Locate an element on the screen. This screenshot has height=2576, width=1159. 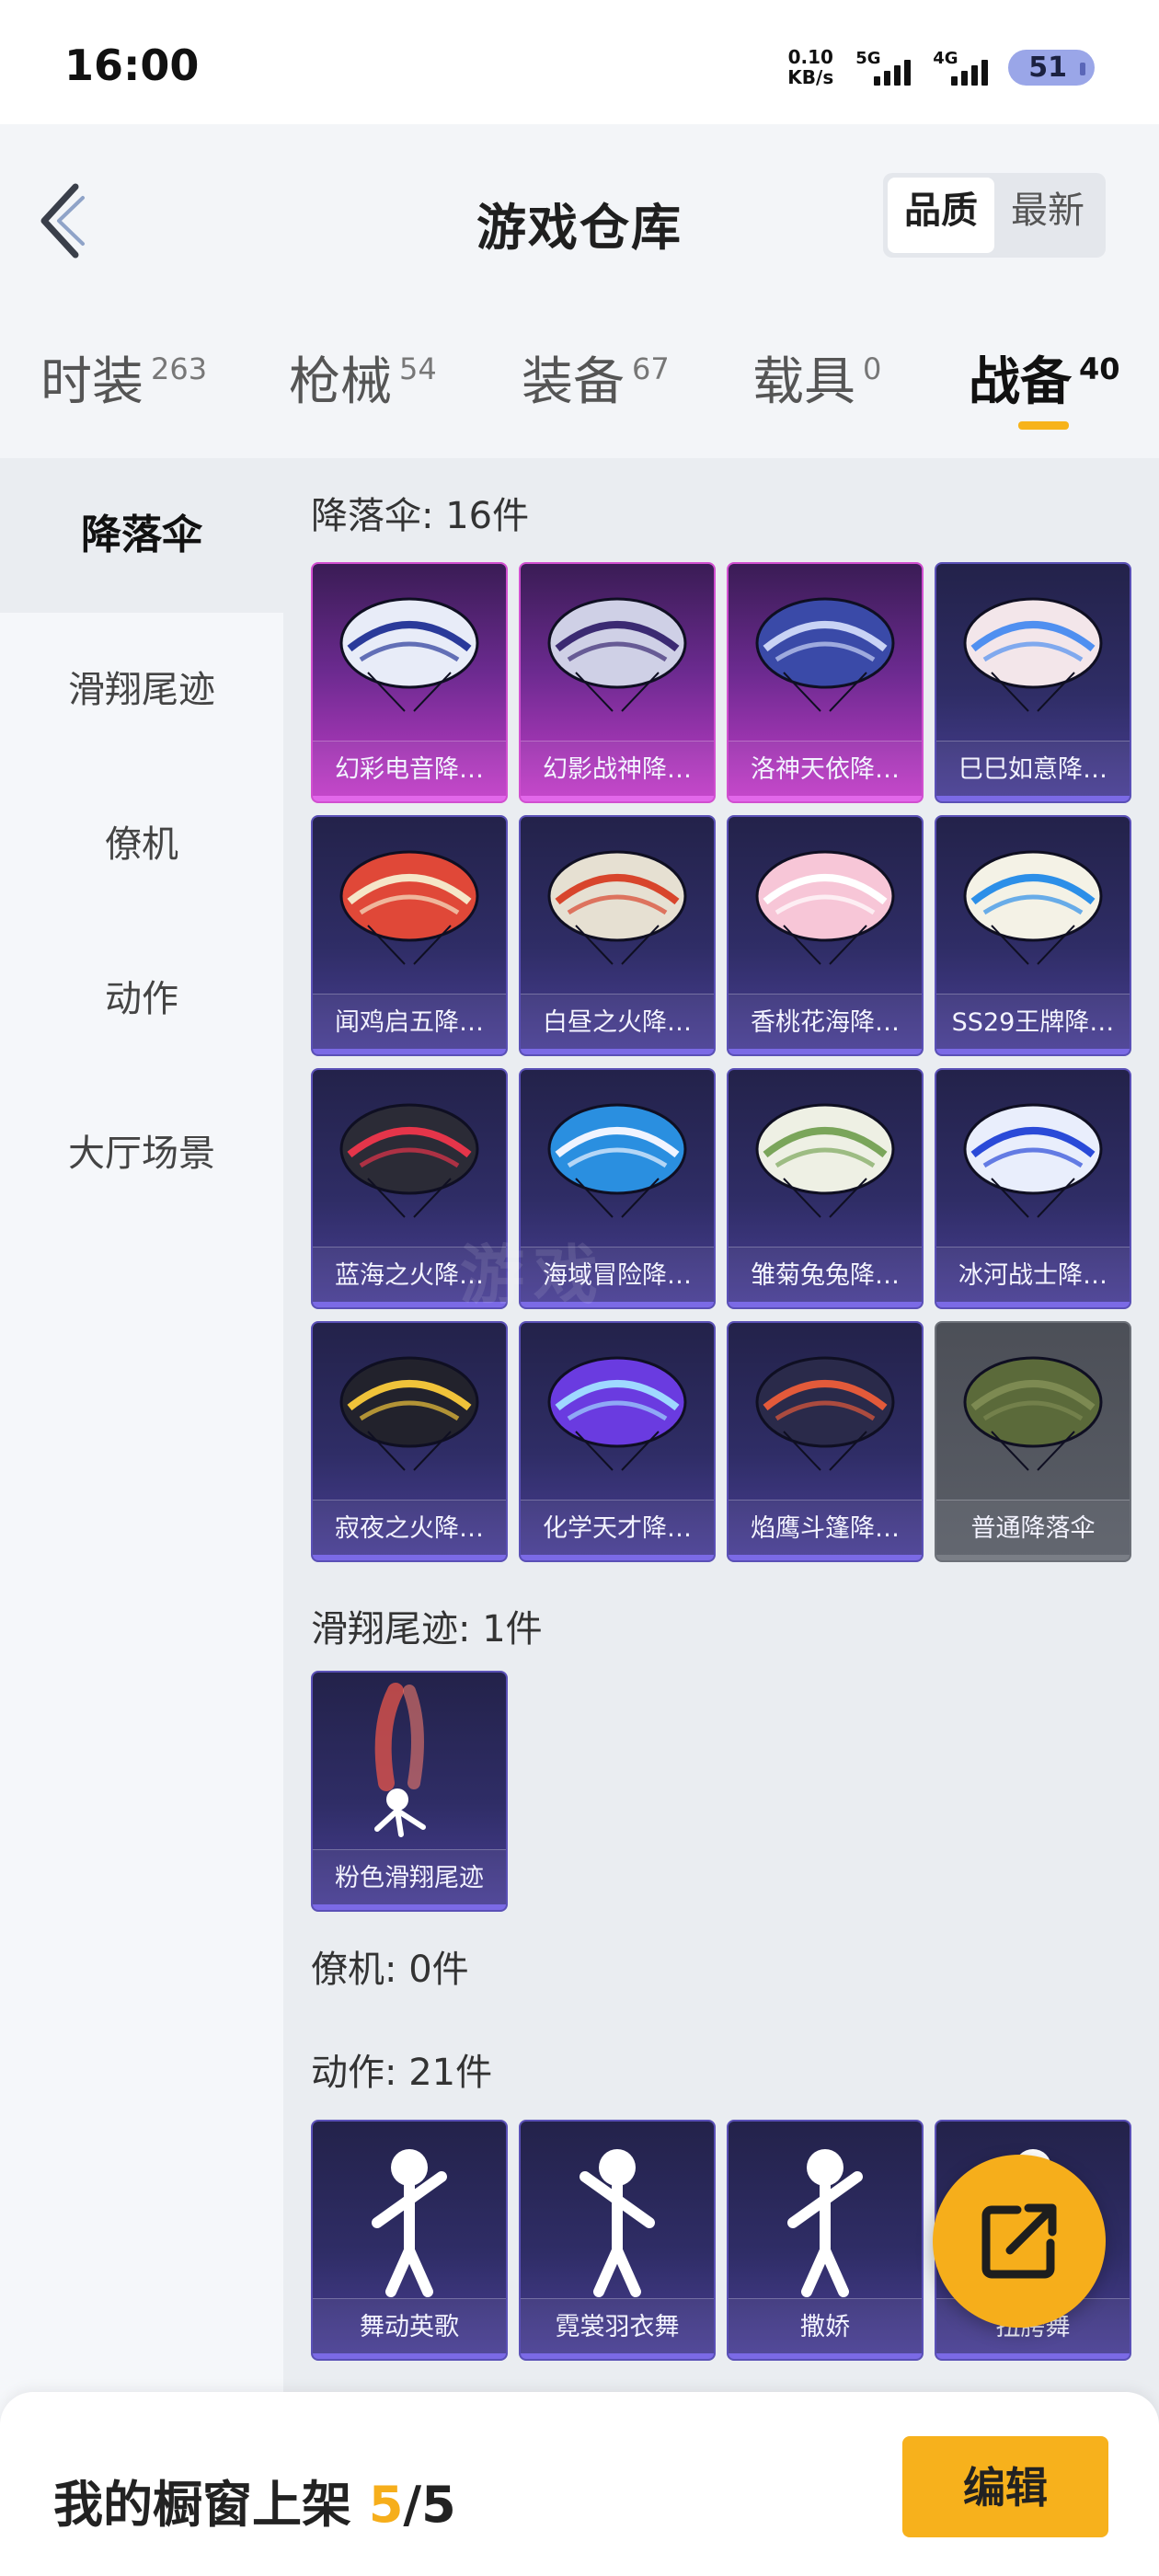
net-speed-unit: KB/s is located at coordinates (810, 77).